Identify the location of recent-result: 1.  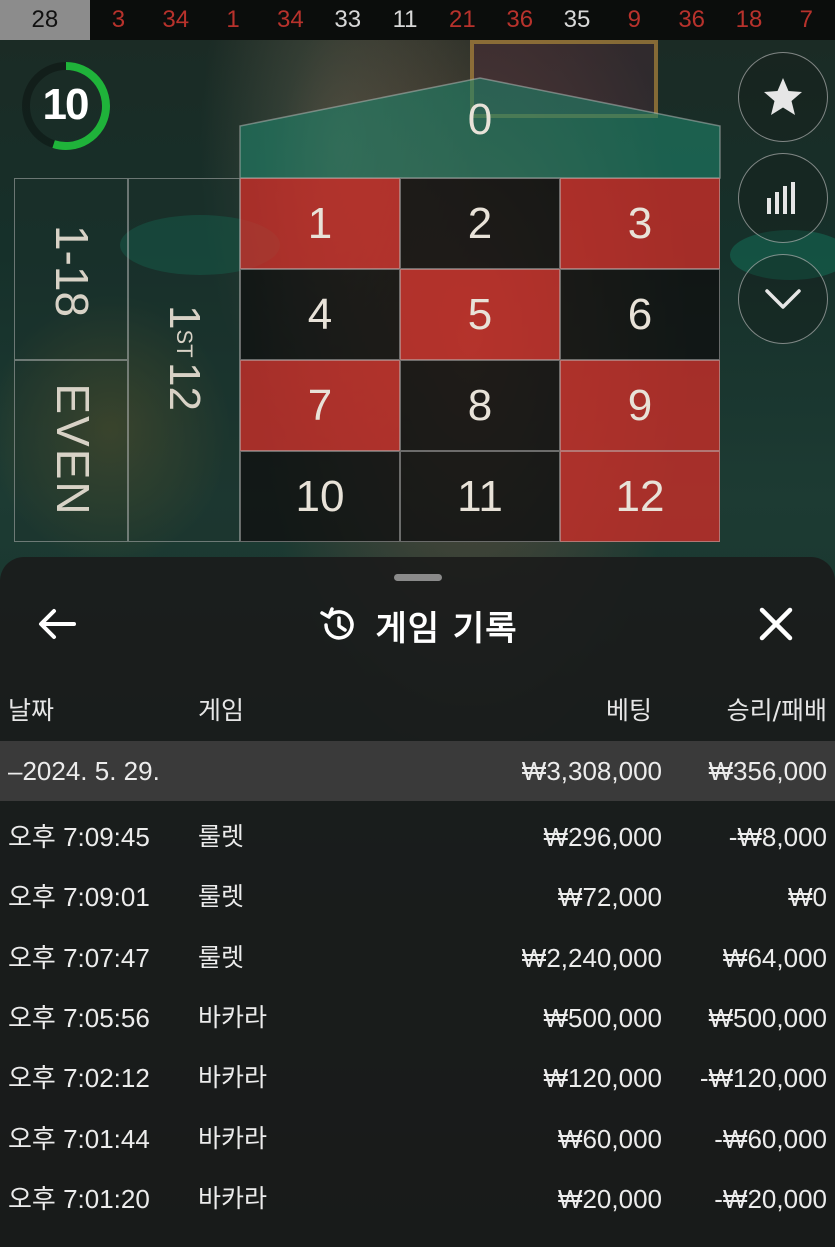
(233, 19).